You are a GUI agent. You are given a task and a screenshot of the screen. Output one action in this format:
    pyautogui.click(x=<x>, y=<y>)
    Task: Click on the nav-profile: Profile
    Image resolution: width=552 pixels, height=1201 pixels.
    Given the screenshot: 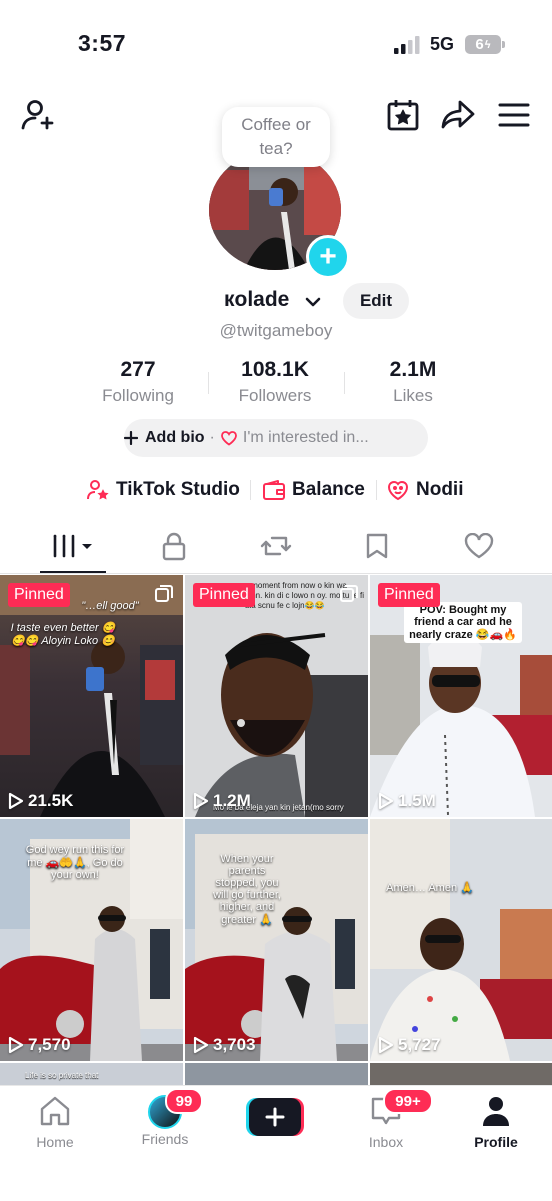 What is the action you would take?
    pyautogui.click(x=496, y=1122)
    